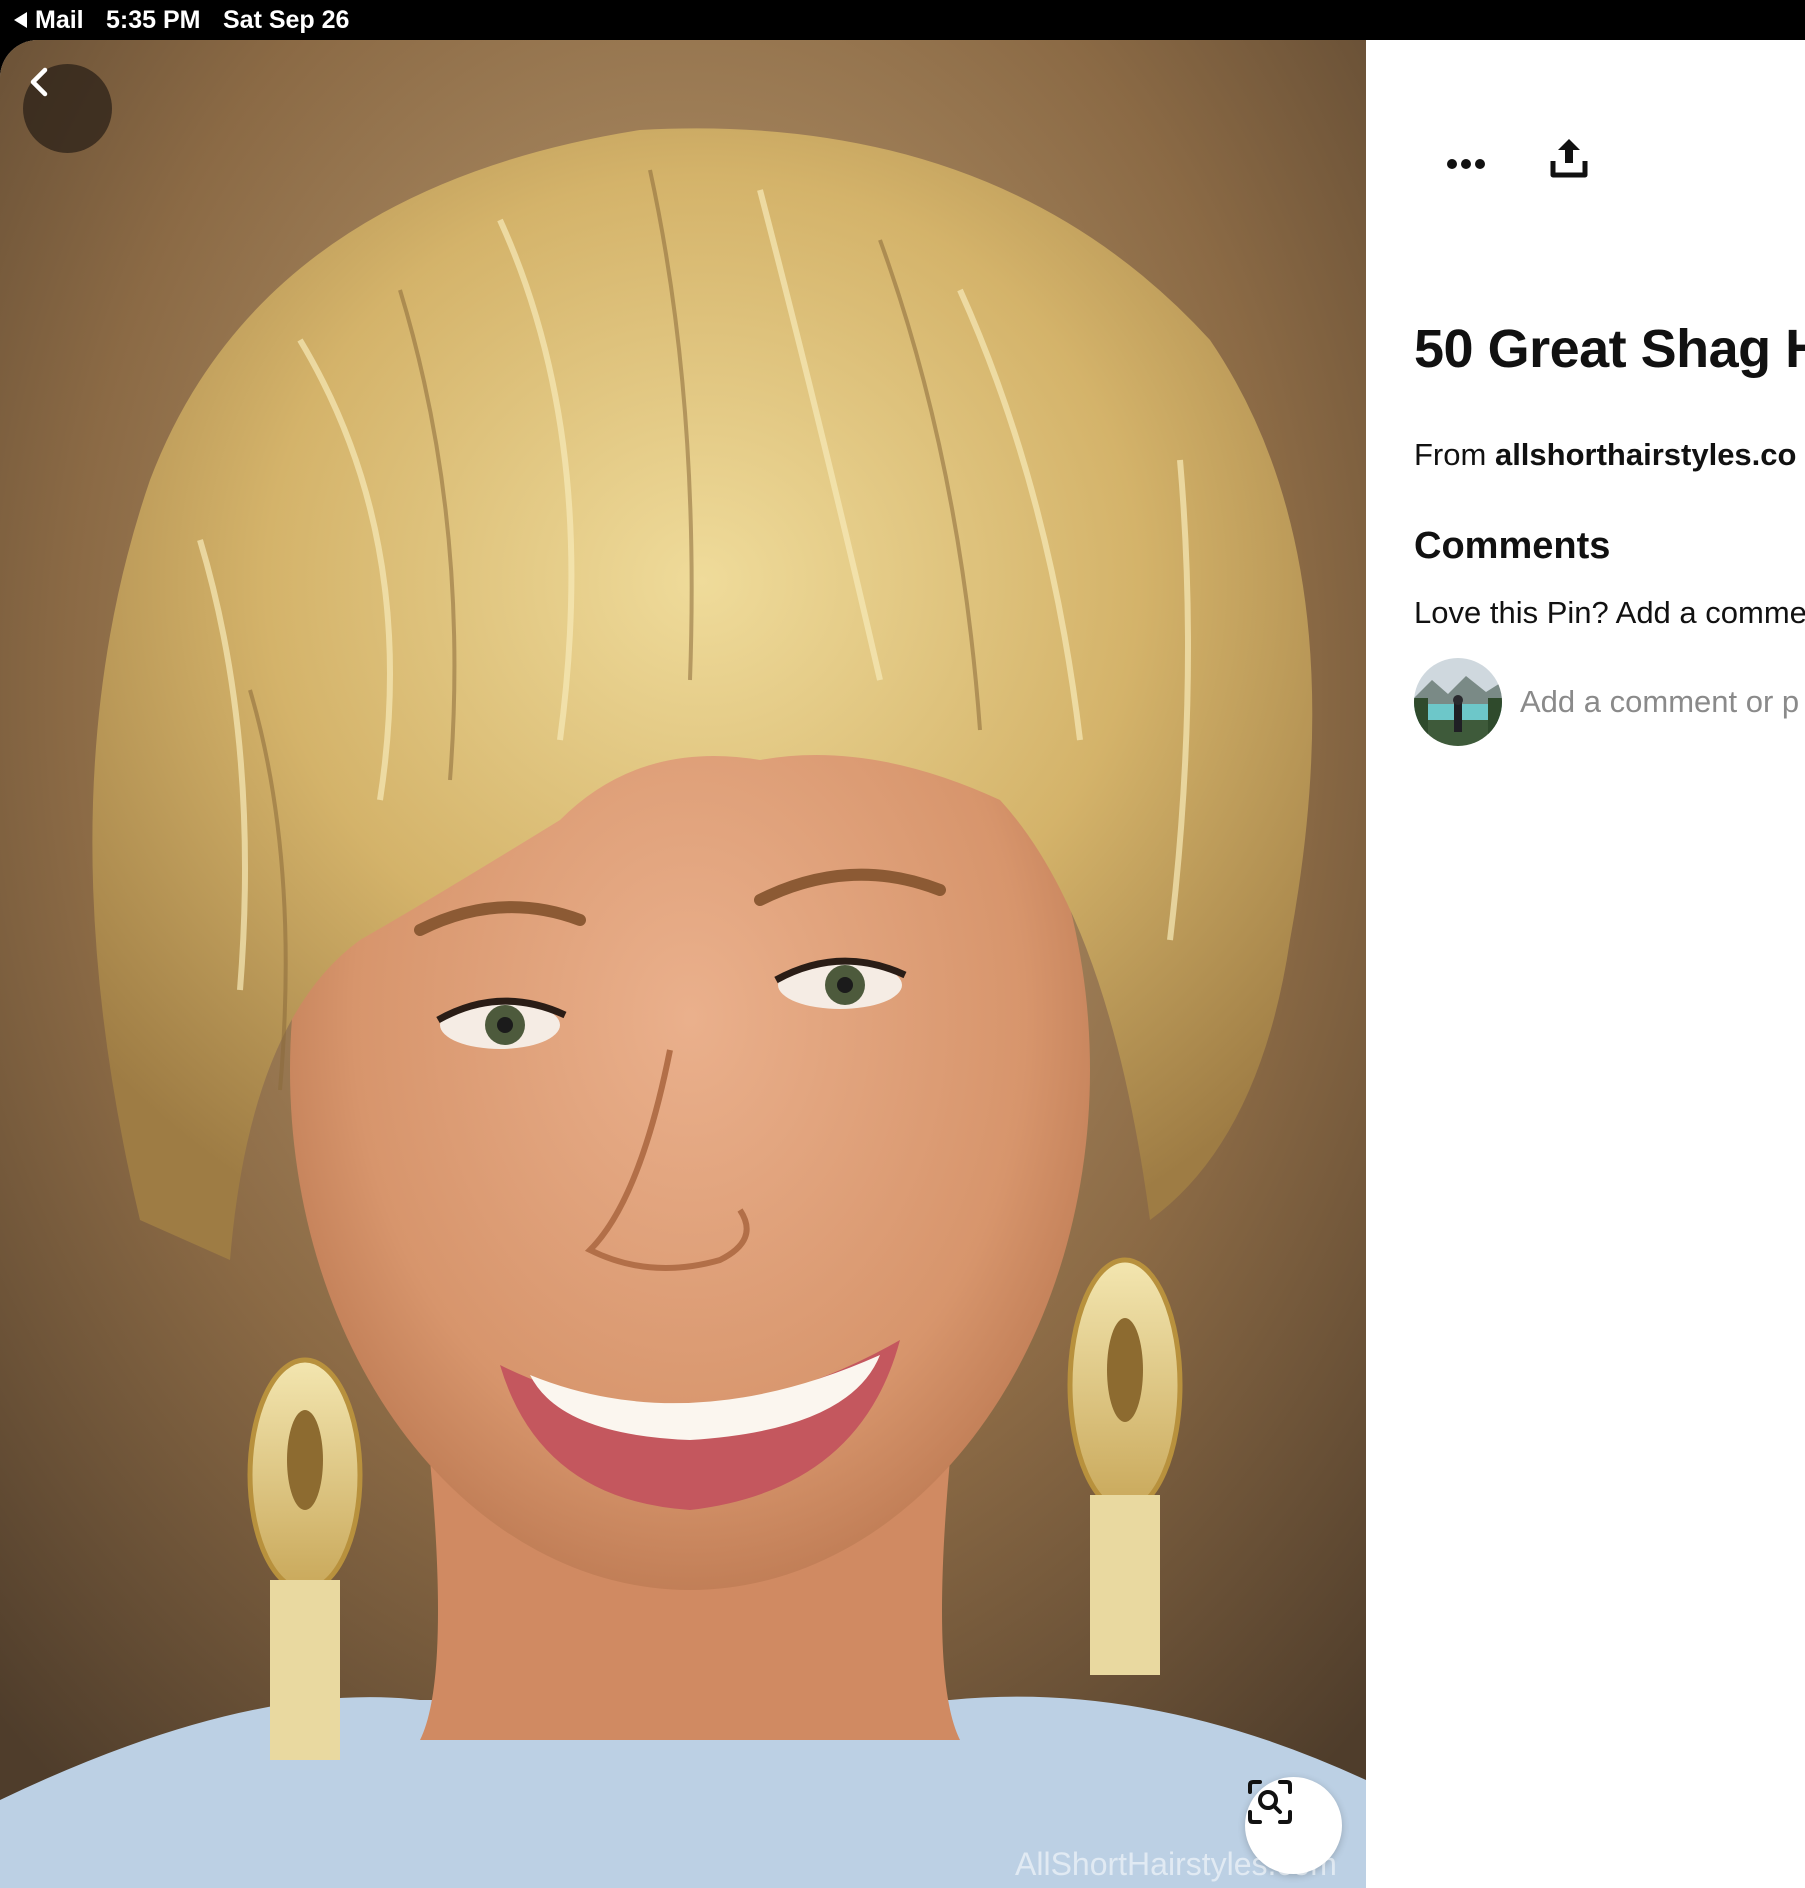  What do you see at coordinates (59, 20) in the screenshot?
I see `back-app-label: Mail` at bounding box center [59, 20].